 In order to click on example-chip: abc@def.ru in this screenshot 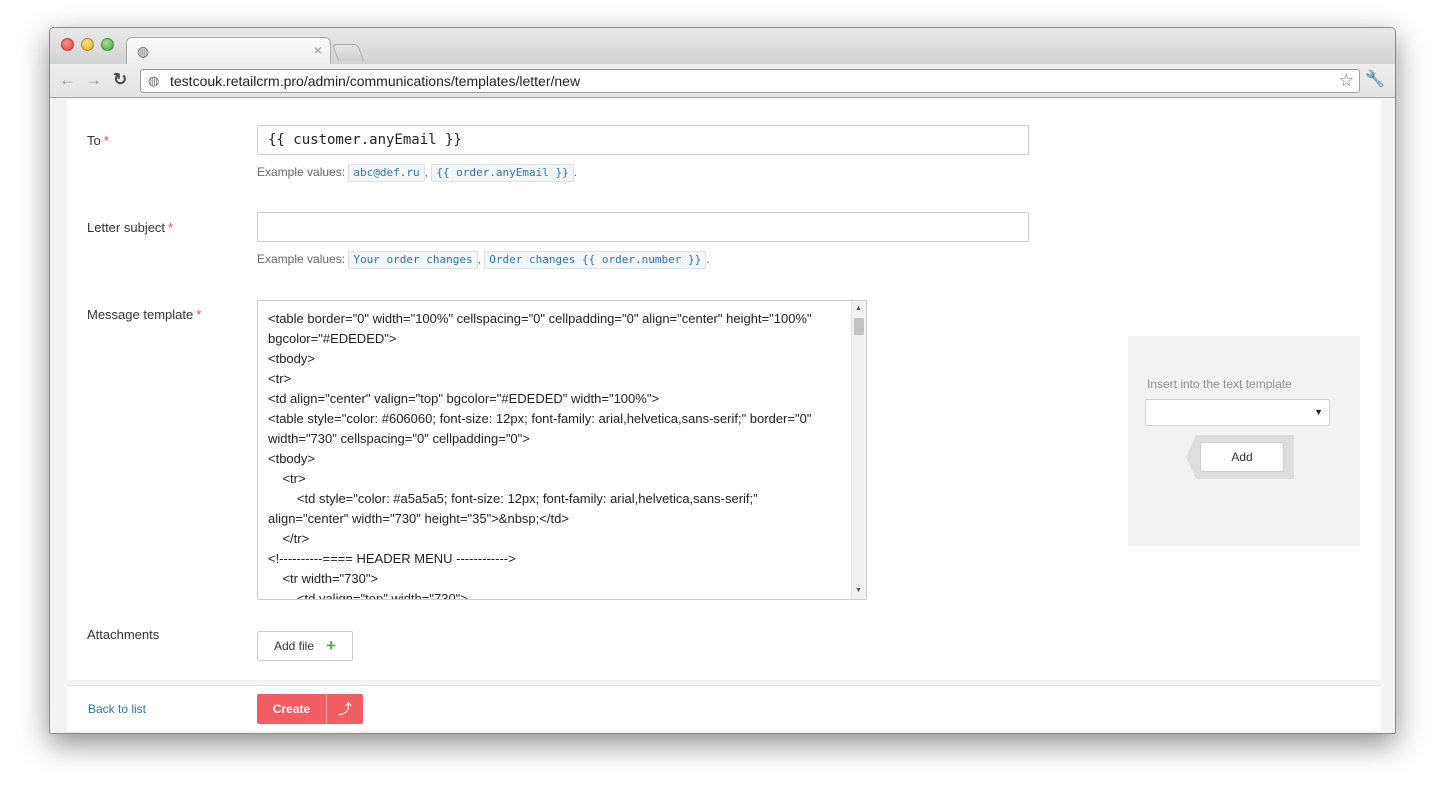, I will do `click(386, 173)`.